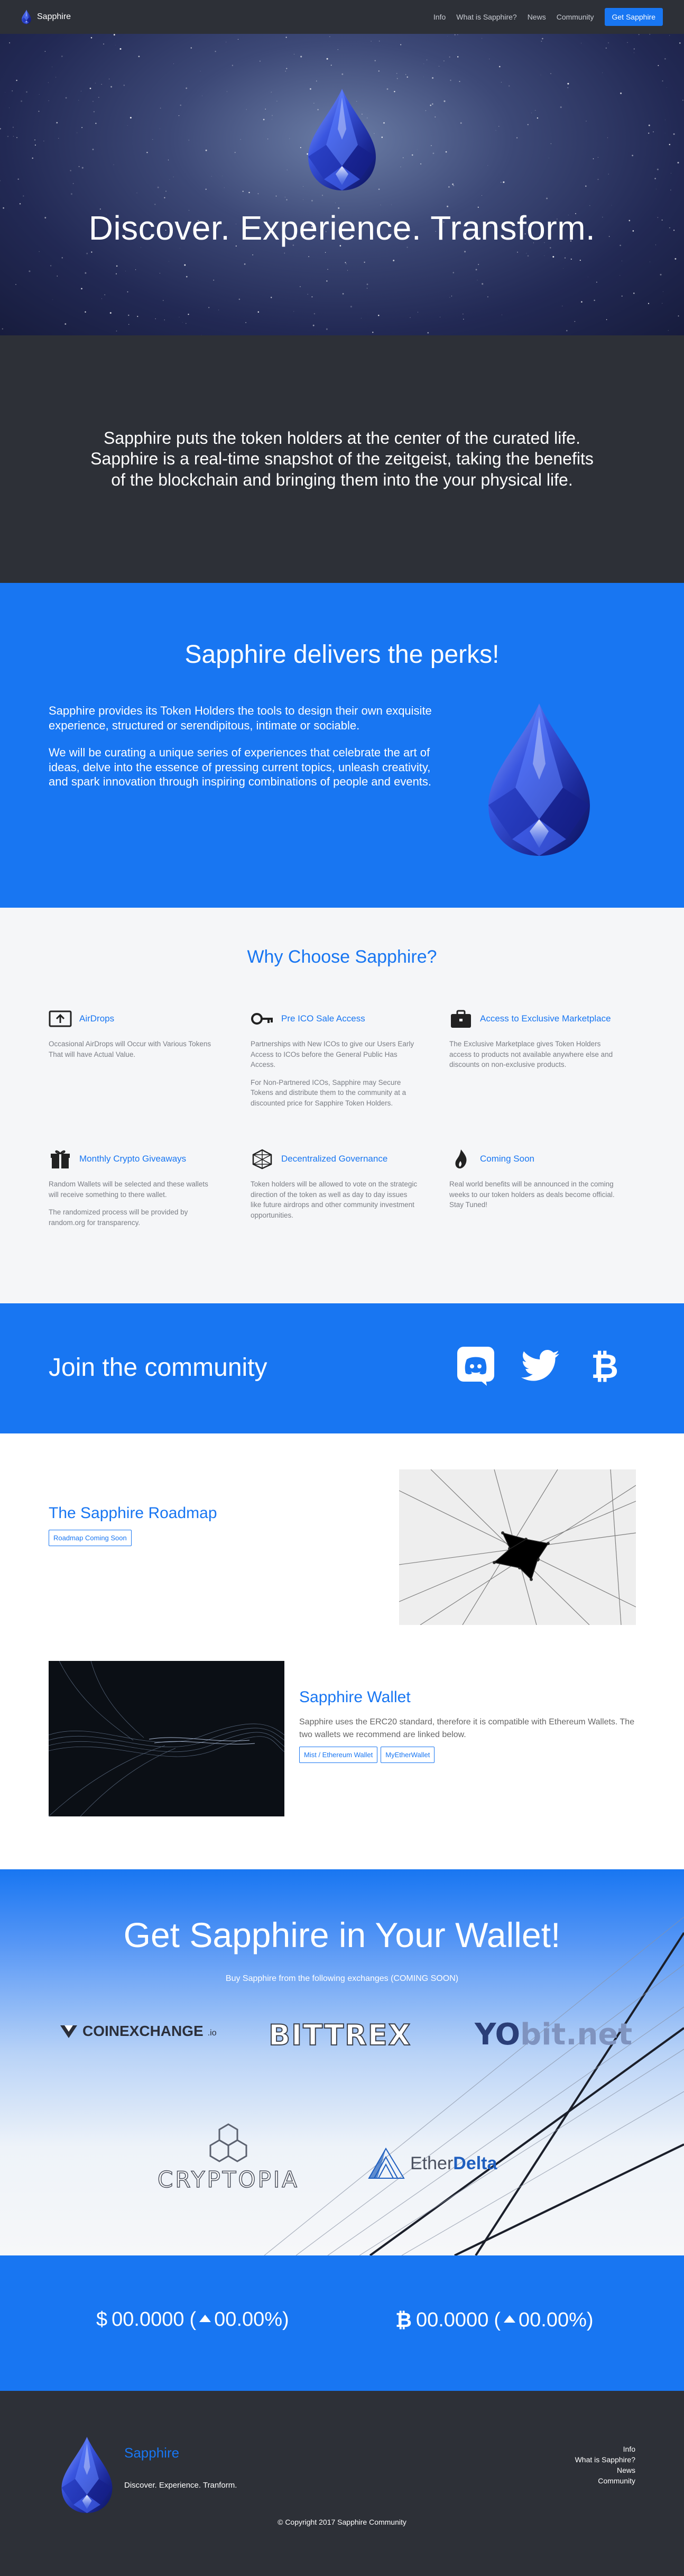 The height and width of the screenshot is (2576, 684). Describe the element at coordinates (556, 2320) in the screenshot. I see `btc-change: 00.00%)` at that location.